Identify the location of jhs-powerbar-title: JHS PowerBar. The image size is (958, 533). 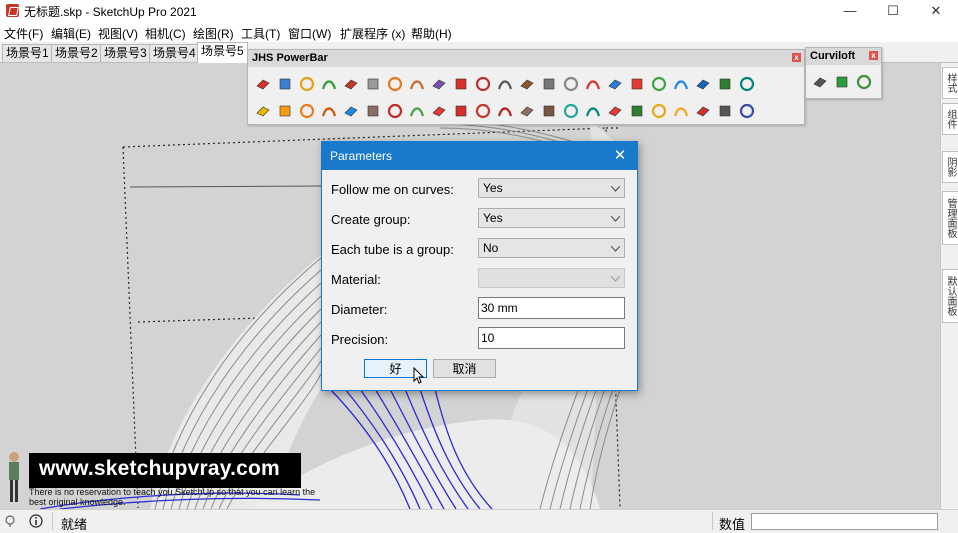
(526, 58).